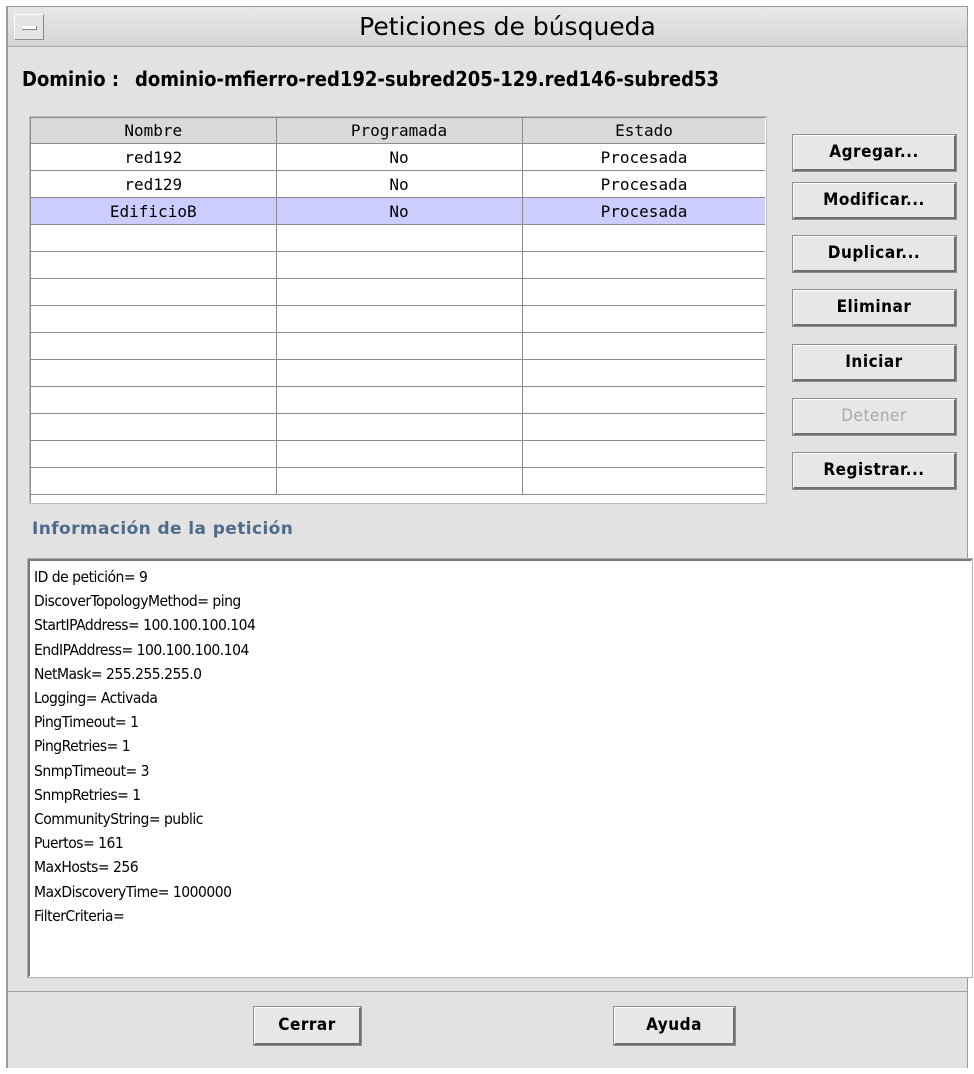 The width and height of the screenshot is (974, 1074). What do you see at coordinates (87, 794) in the screenshot?
I see `info-line: SnmpRetries= 1` at bounding box center [87, 794].